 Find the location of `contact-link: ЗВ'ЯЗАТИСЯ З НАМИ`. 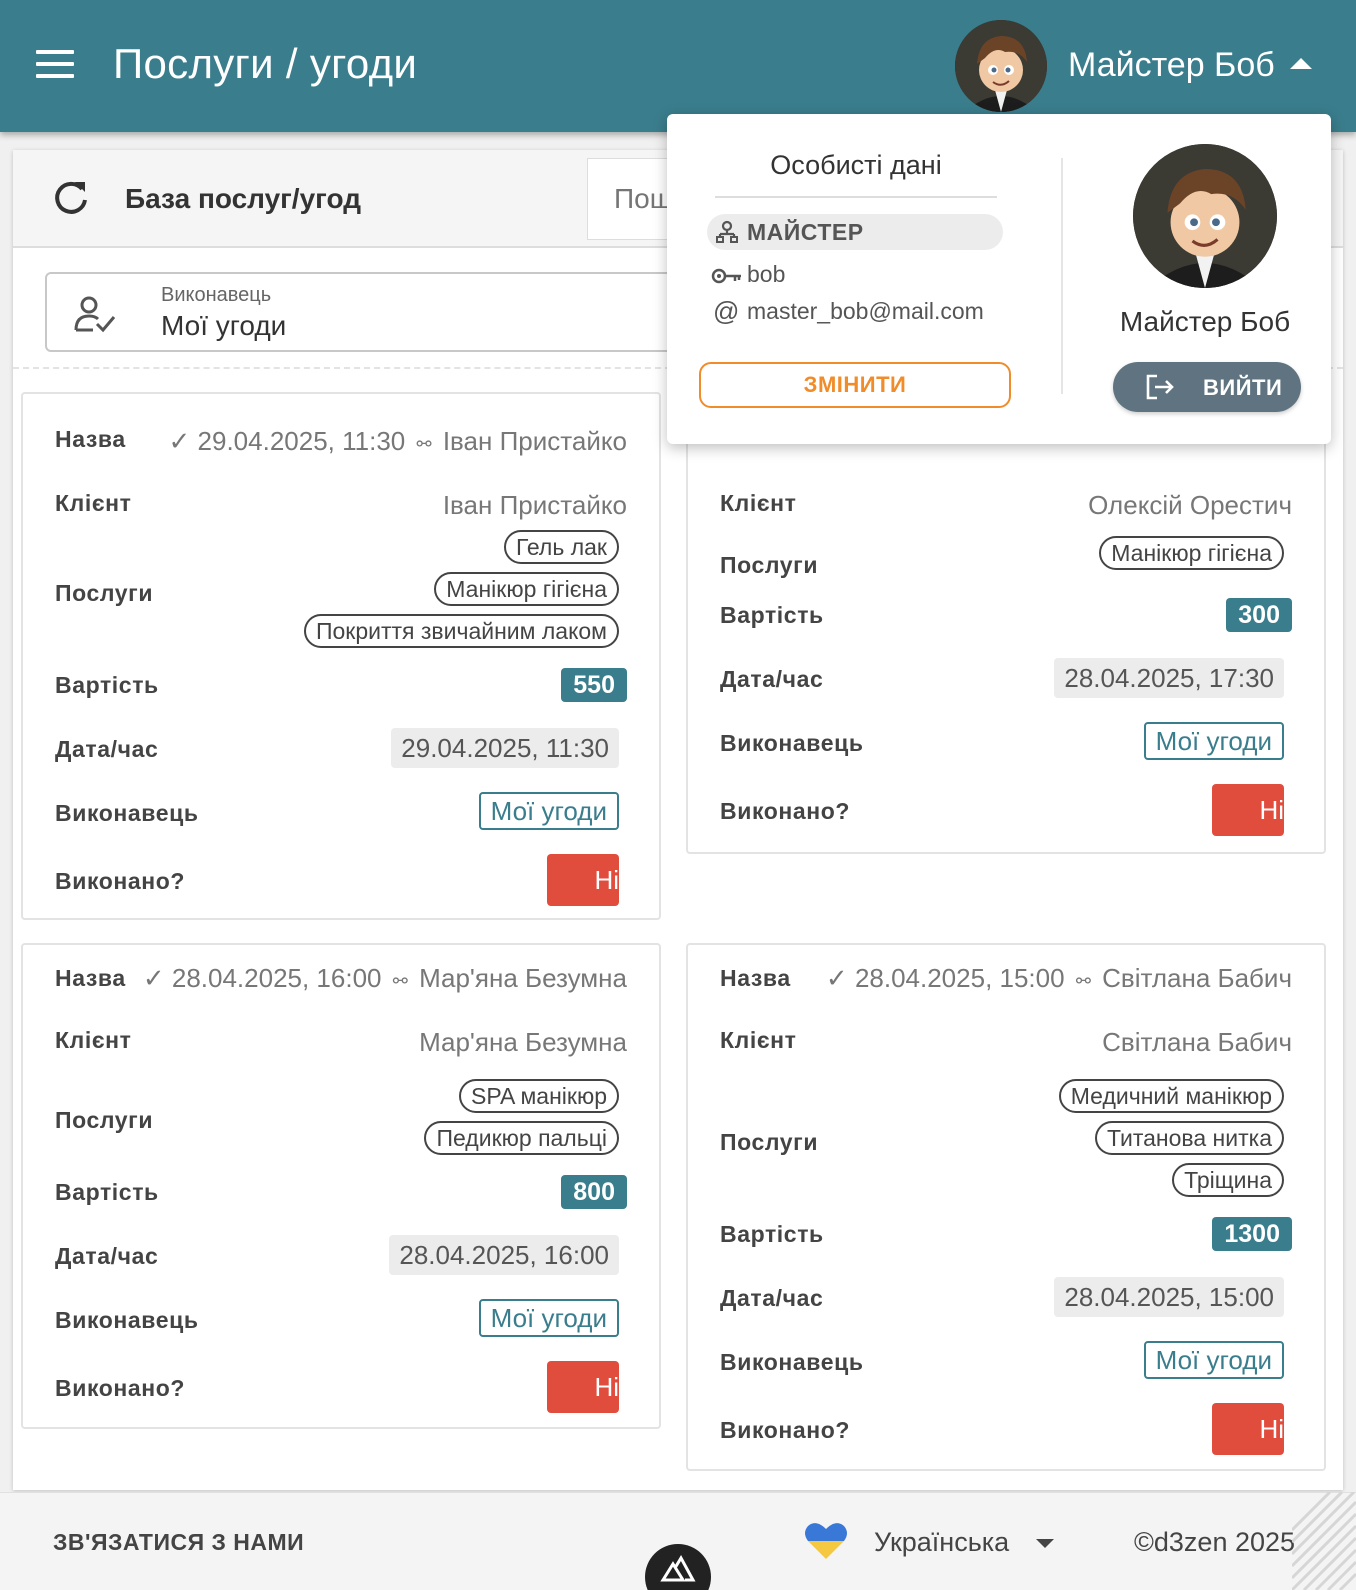

contact-link: ЗВ'ЯЗАТИСЯ З НАМИ is located at coordinates (178, 1542).